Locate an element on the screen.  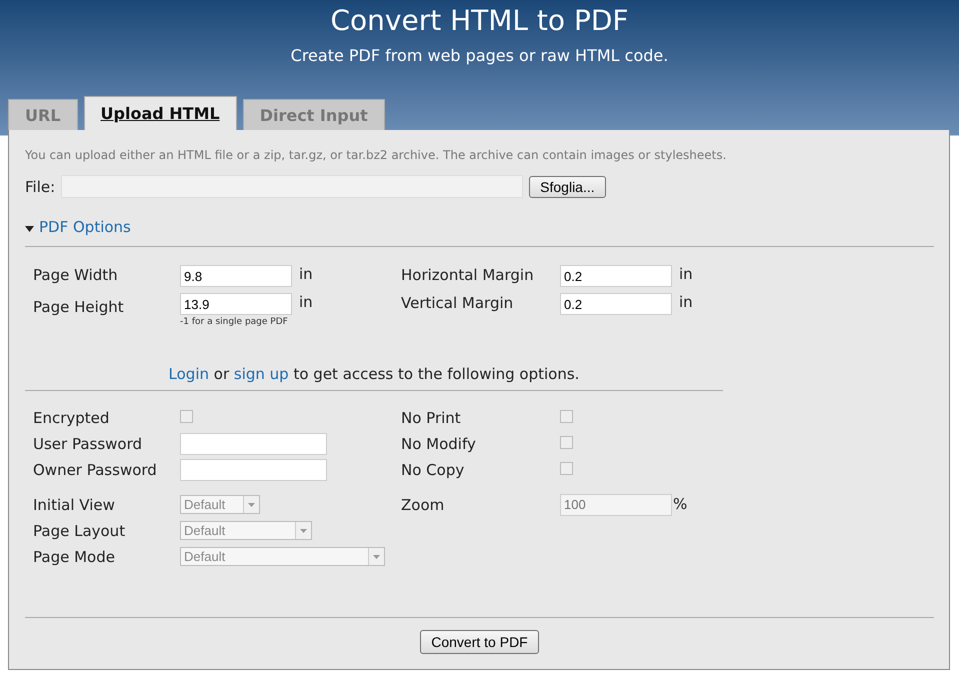
dimension-label: Page Height is located at coordinates (79, 307).